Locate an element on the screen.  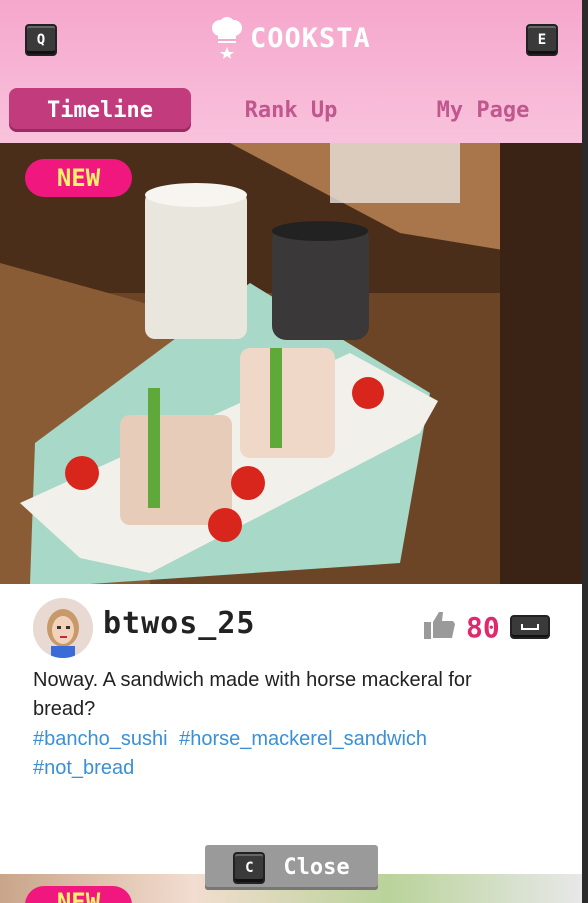
close-key: C is located at coordinates (249, 867).